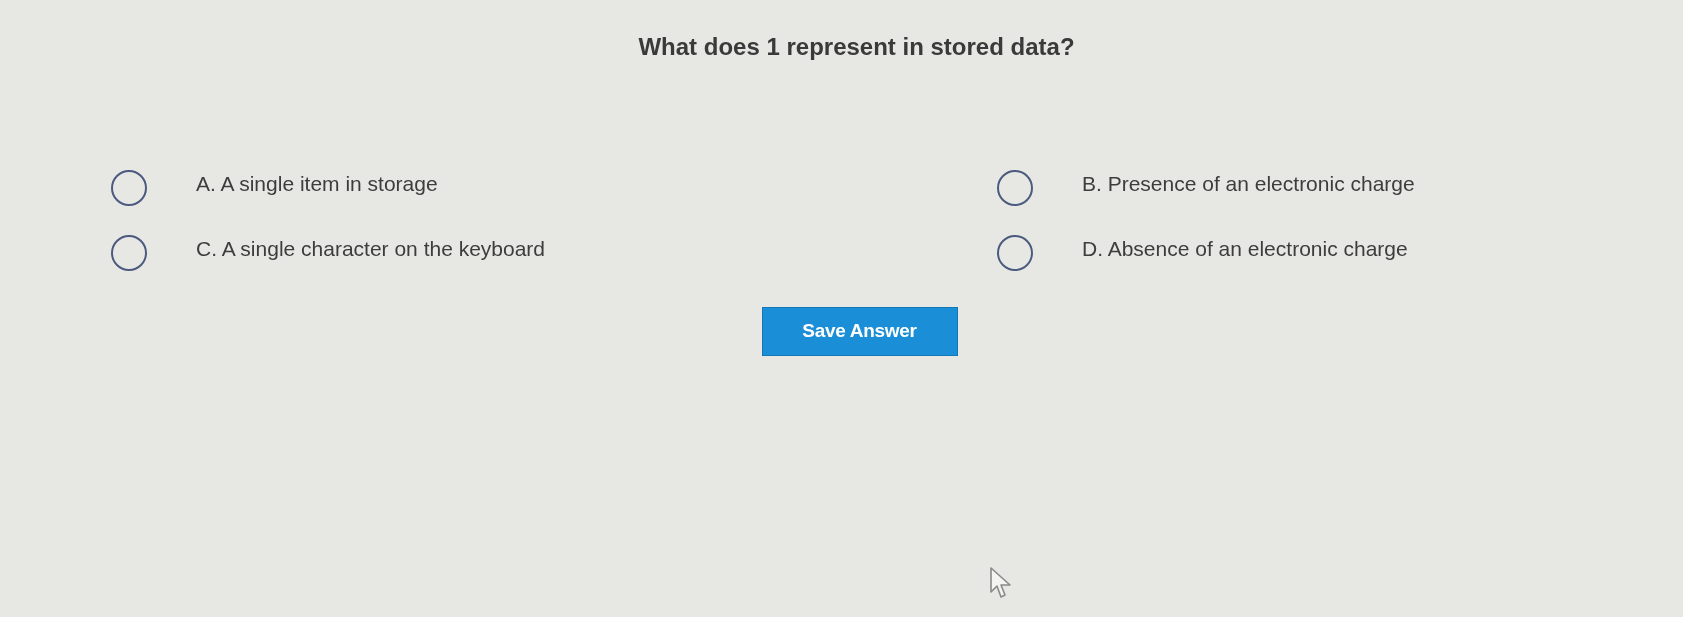  I want to click on option-label: D. Absence of an electronic charge, so click(1245, 249).